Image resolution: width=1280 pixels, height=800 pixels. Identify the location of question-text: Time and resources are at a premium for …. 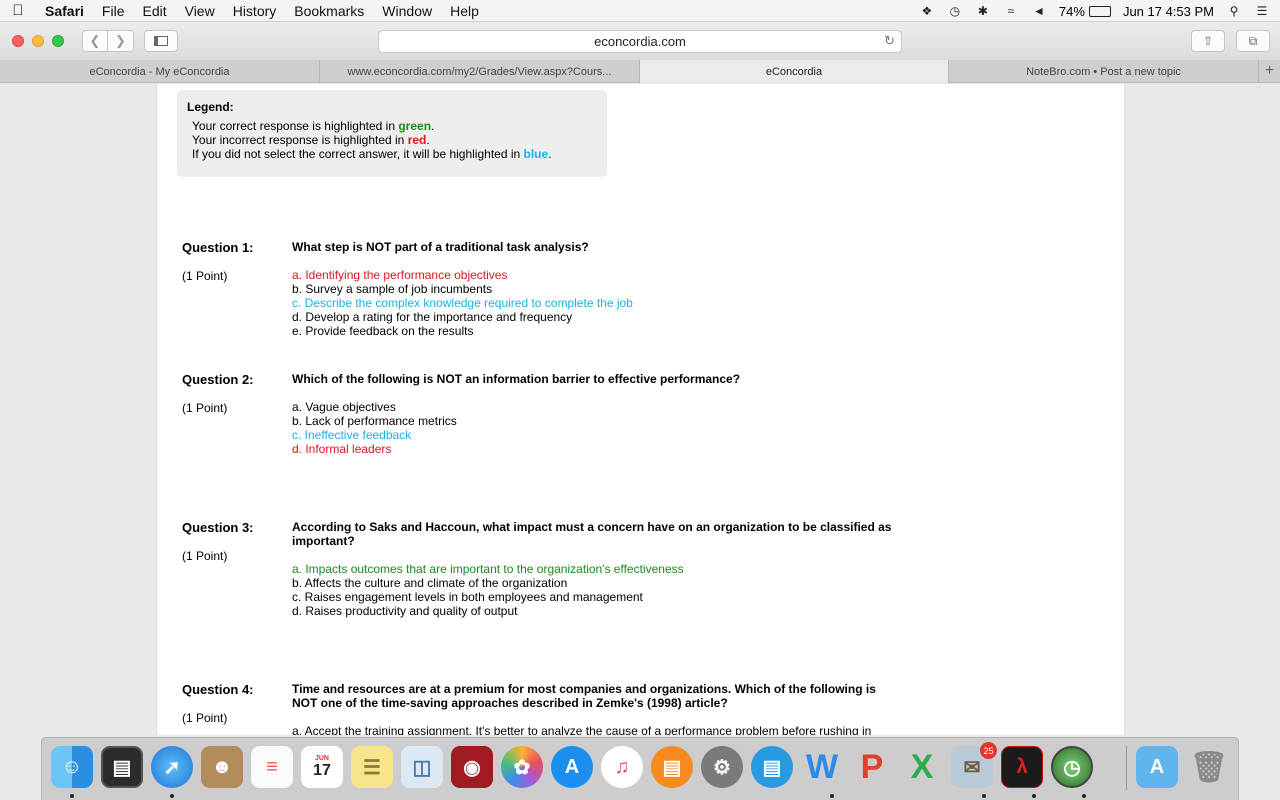
(584, 696).